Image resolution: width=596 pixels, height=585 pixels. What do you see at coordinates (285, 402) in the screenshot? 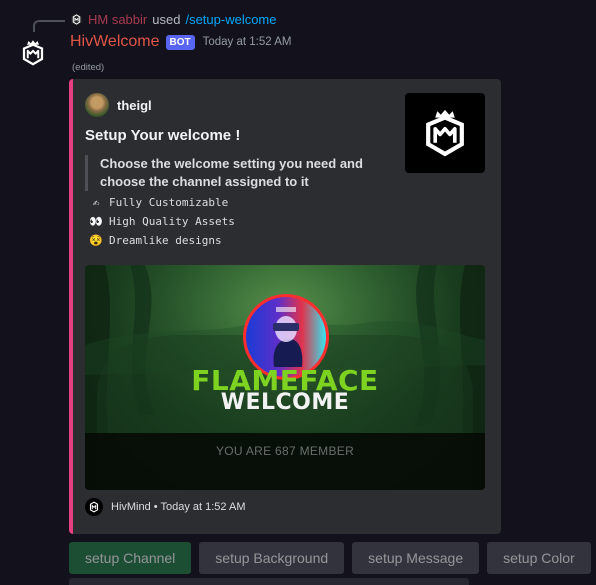
I see `welcome-heading: WELCOME` at bounding box center [285, 402].